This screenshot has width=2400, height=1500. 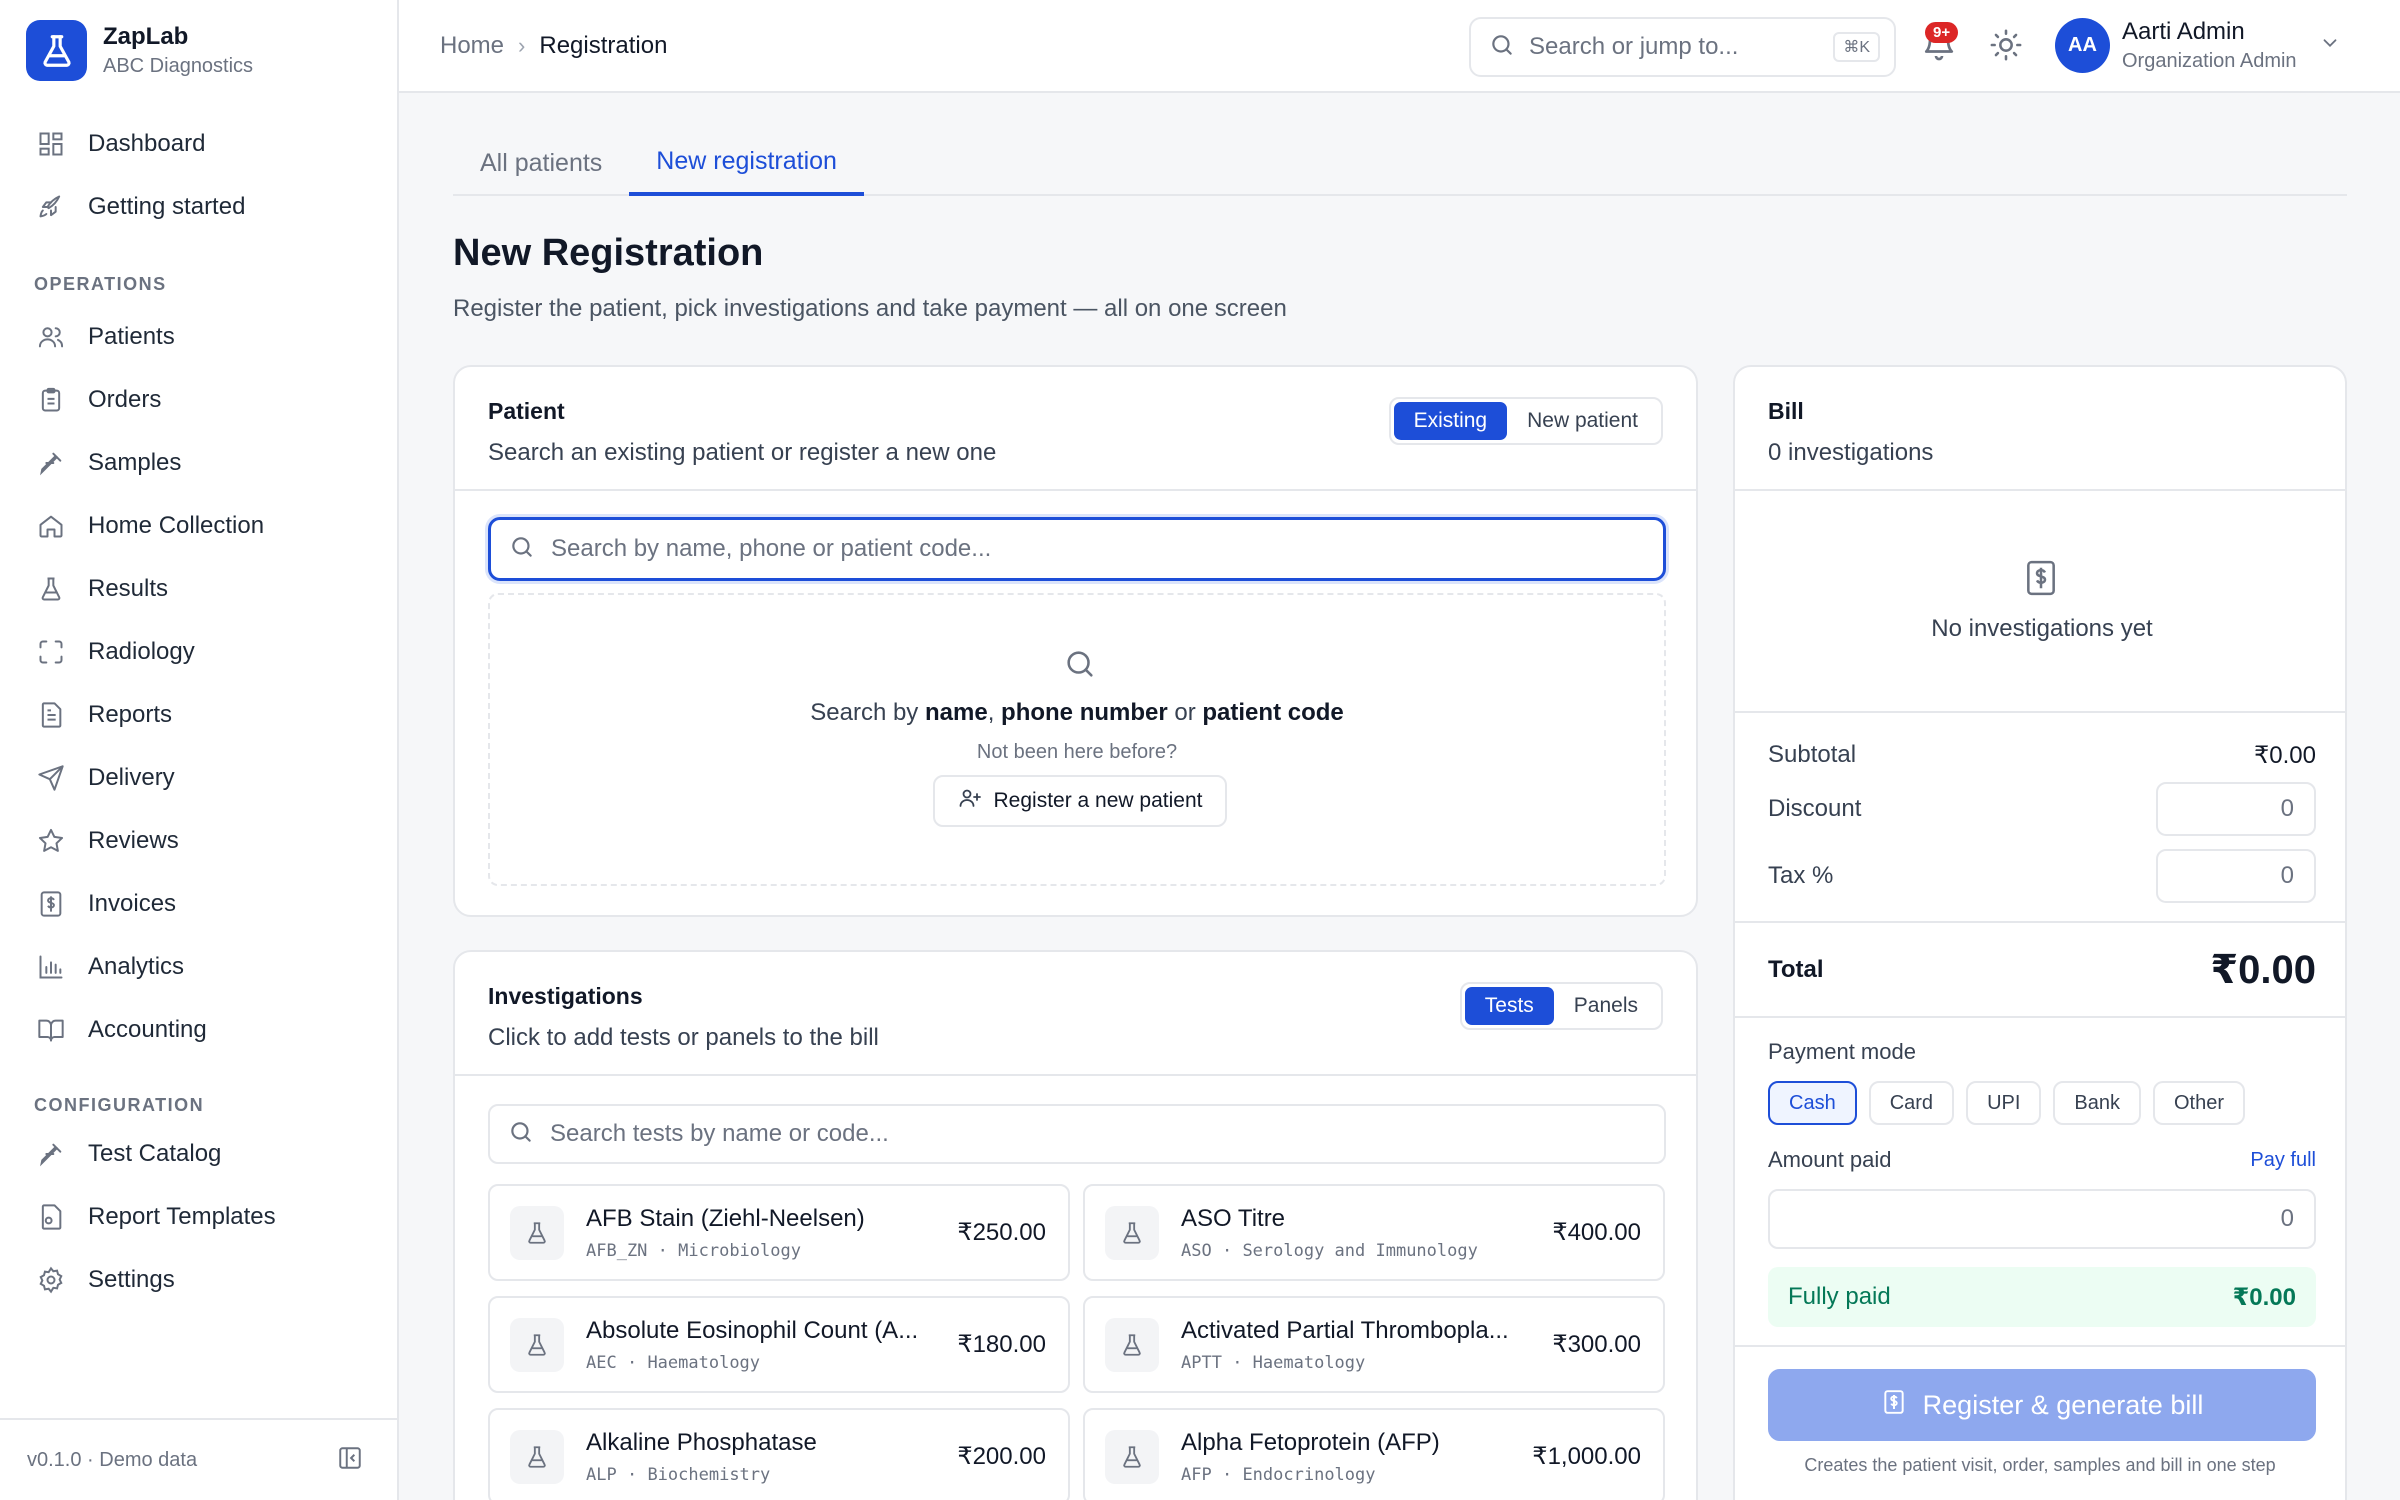 What do you see at coordinates (1278, 1474) in the screenshot?
I see `test-meta: AFP · Endocrinology` at bounding box center [1278, 1474].